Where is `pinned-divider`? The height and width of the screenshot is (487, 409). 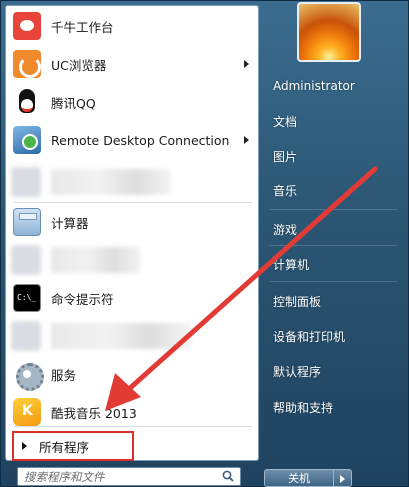
pinned-divider is located at coordinates (133, 202).